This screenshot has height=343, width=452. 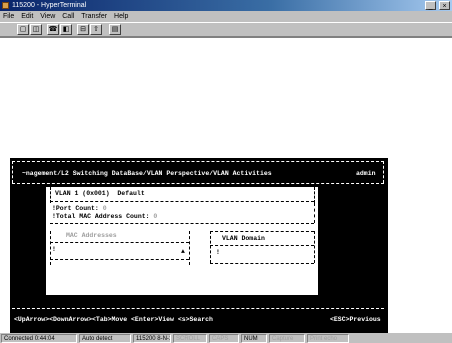 I want to click on scroll-indicator: ▲, so click(x=183, y=251).